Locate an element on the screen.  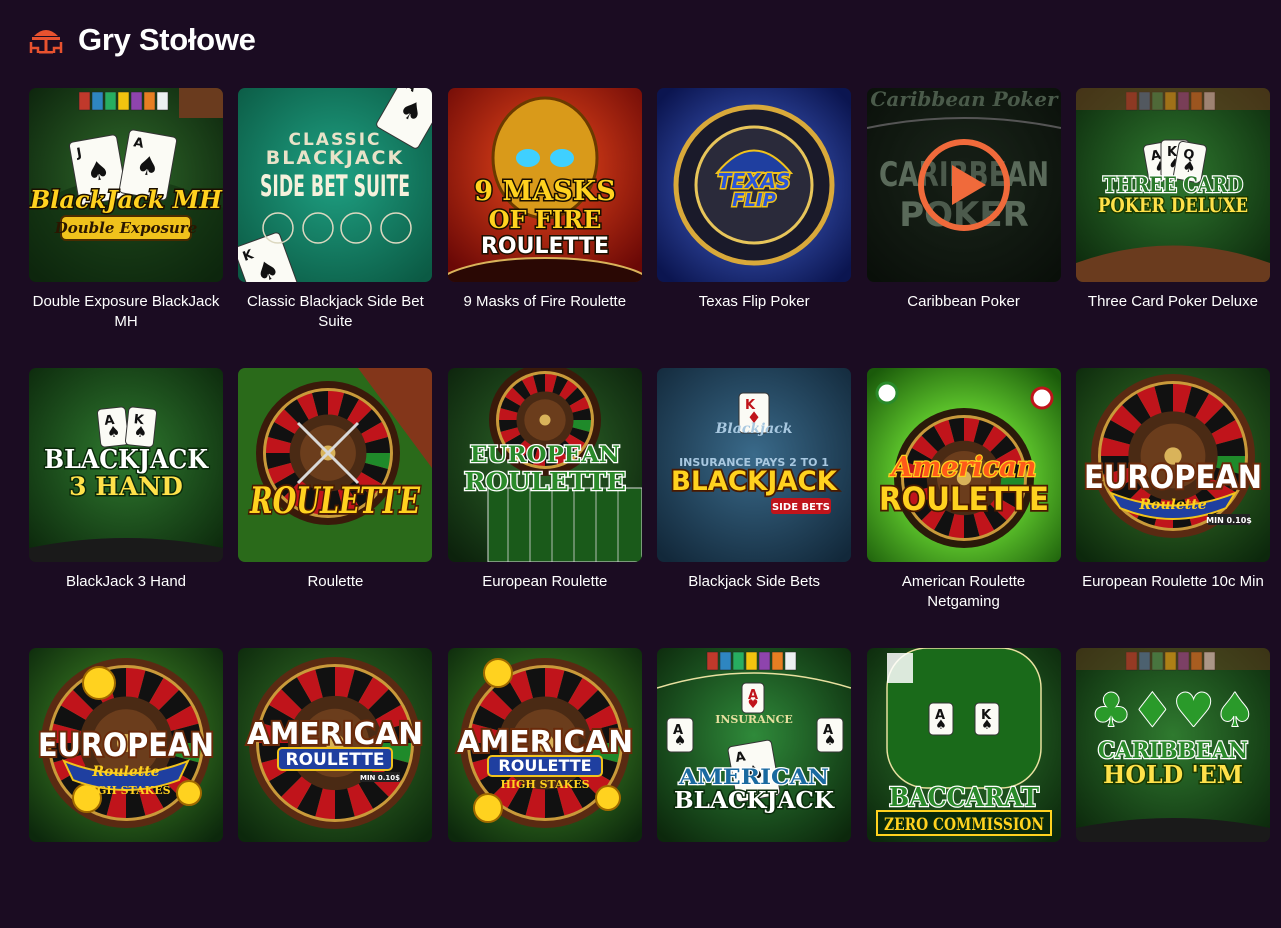
svg-text: BACCARAT is located at coordinates (964, 798).